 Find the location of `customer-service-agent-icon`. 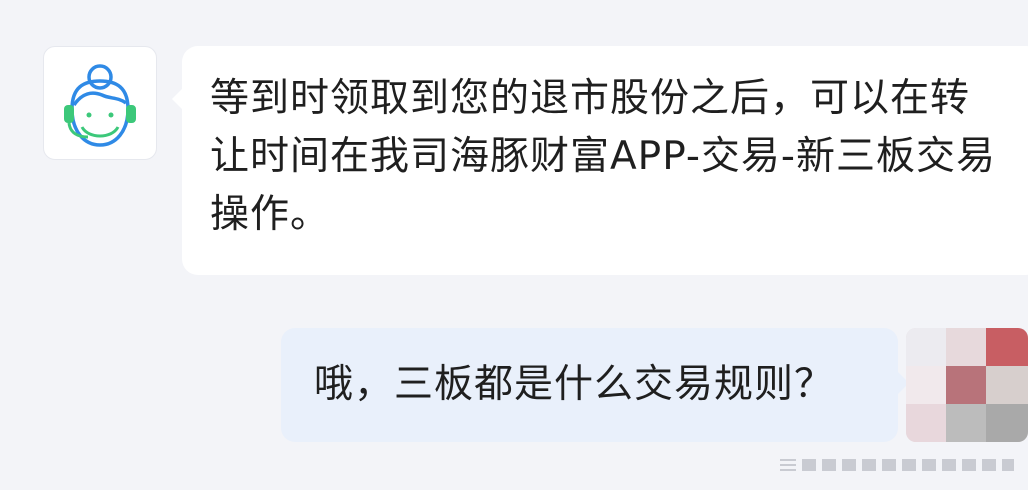

customer-service-agent-icon is located at coordinates (100, 105).